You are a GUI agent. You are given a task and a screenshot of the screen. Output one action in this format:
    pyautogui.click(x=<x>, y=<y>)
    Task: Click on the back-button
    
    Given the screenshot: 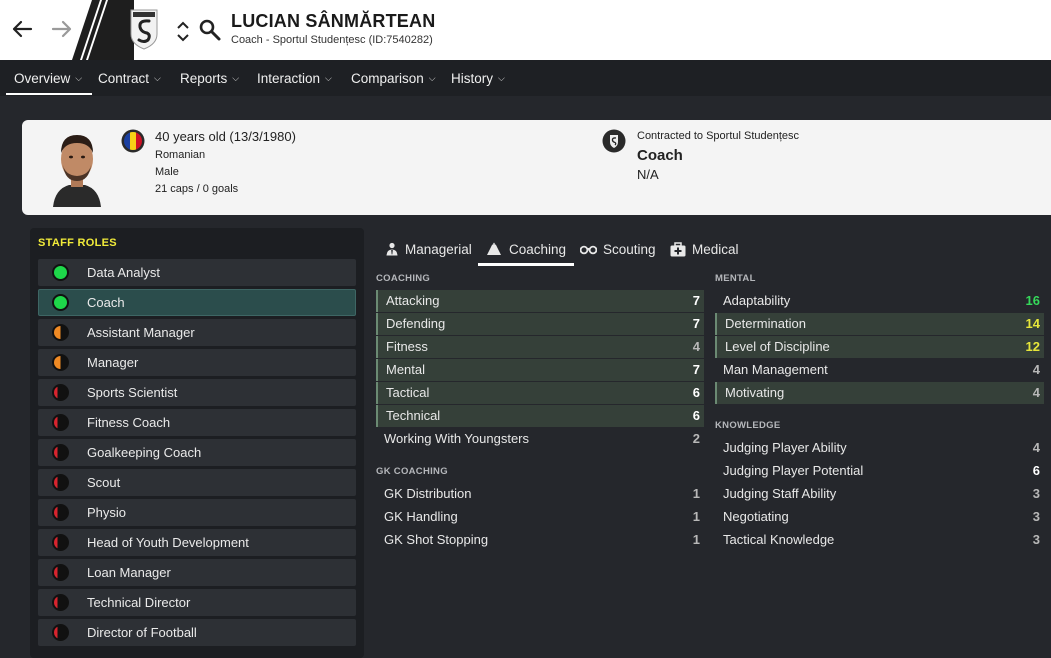 What is the action you would take?
    pyautogui.click(x=22, y=29)
    